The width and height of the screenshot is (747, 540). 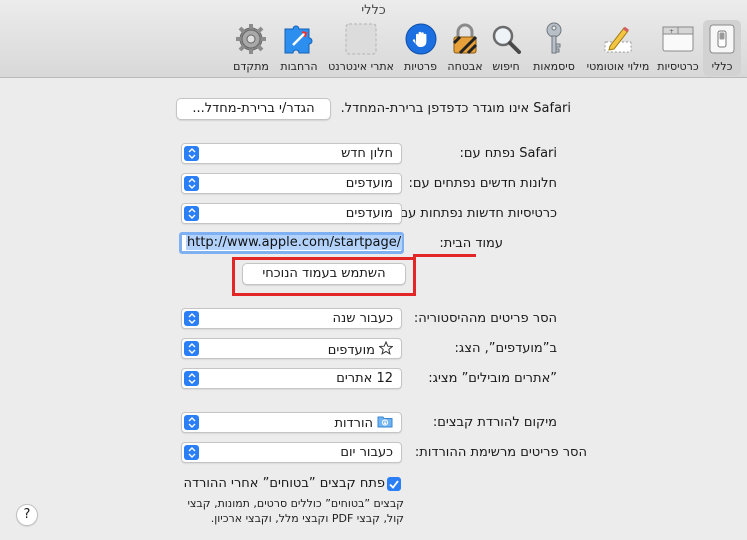 What do you see at coordinates (291, 378) in the screenshot?
I see `top-sites-popup: 12 אתרים` at bounding box center [291, 378].